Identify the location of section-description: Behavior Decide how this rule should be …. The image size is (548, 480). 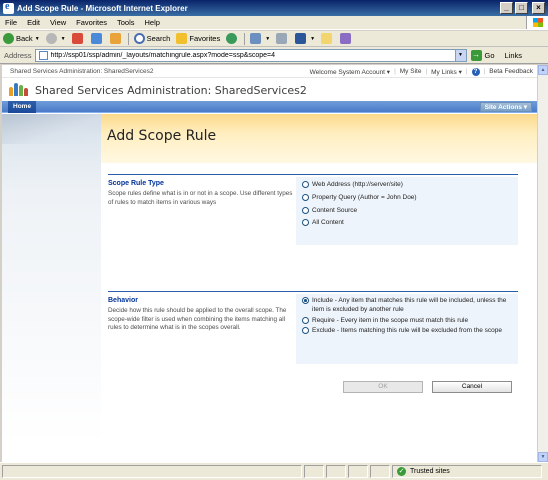
(202, 313).